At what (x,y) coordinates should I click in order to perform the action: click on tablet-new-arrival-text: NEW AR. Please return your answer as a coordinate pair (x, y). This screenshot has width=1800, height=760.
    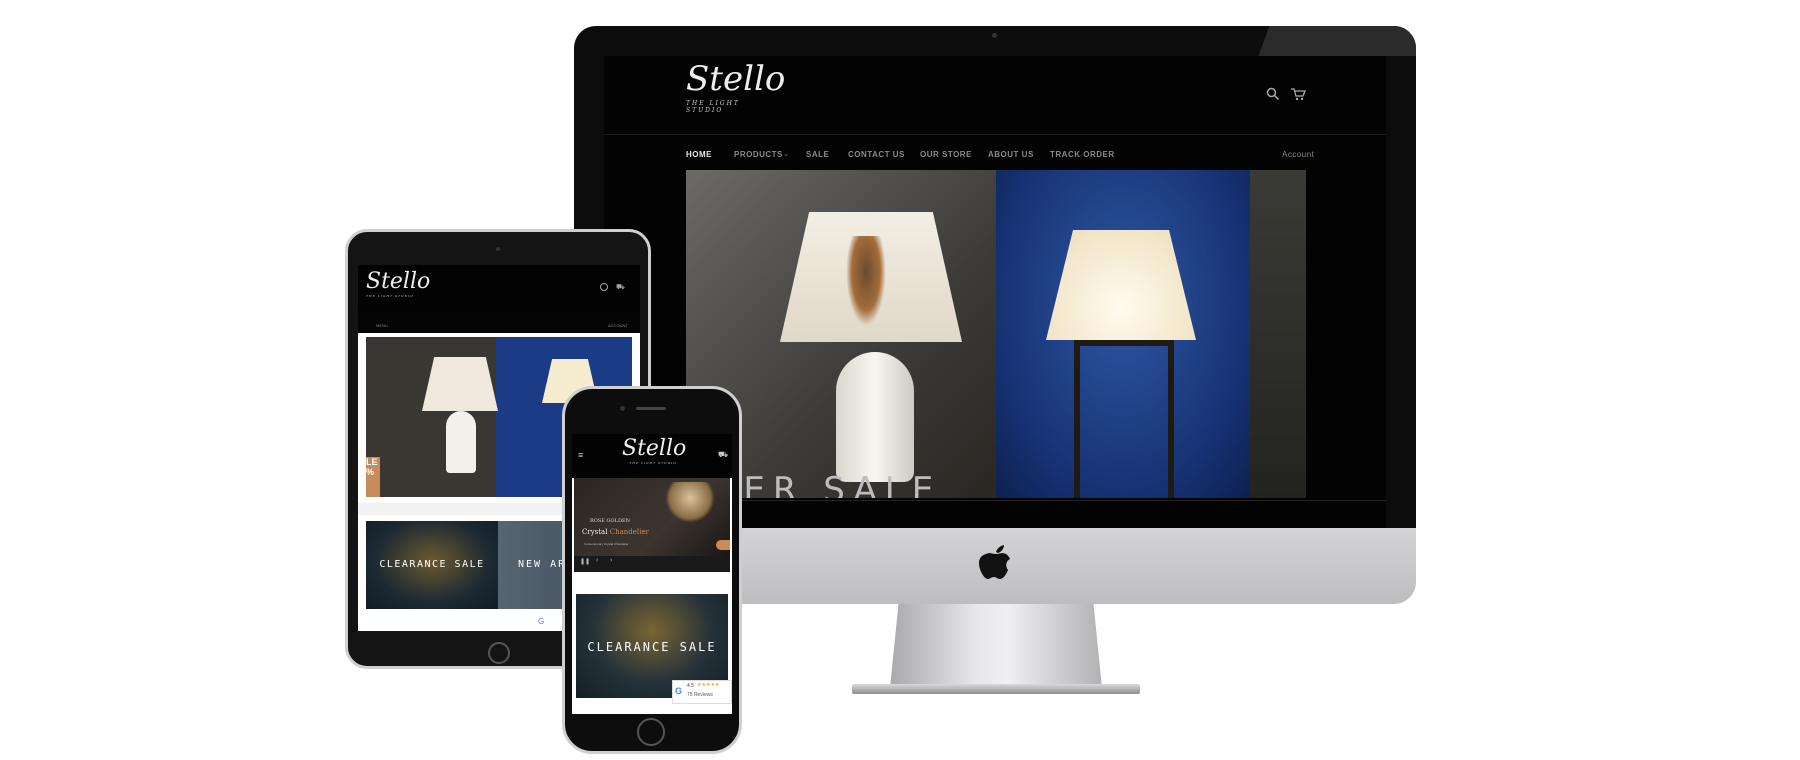
    Looking at the image, I should click on (542, 564).